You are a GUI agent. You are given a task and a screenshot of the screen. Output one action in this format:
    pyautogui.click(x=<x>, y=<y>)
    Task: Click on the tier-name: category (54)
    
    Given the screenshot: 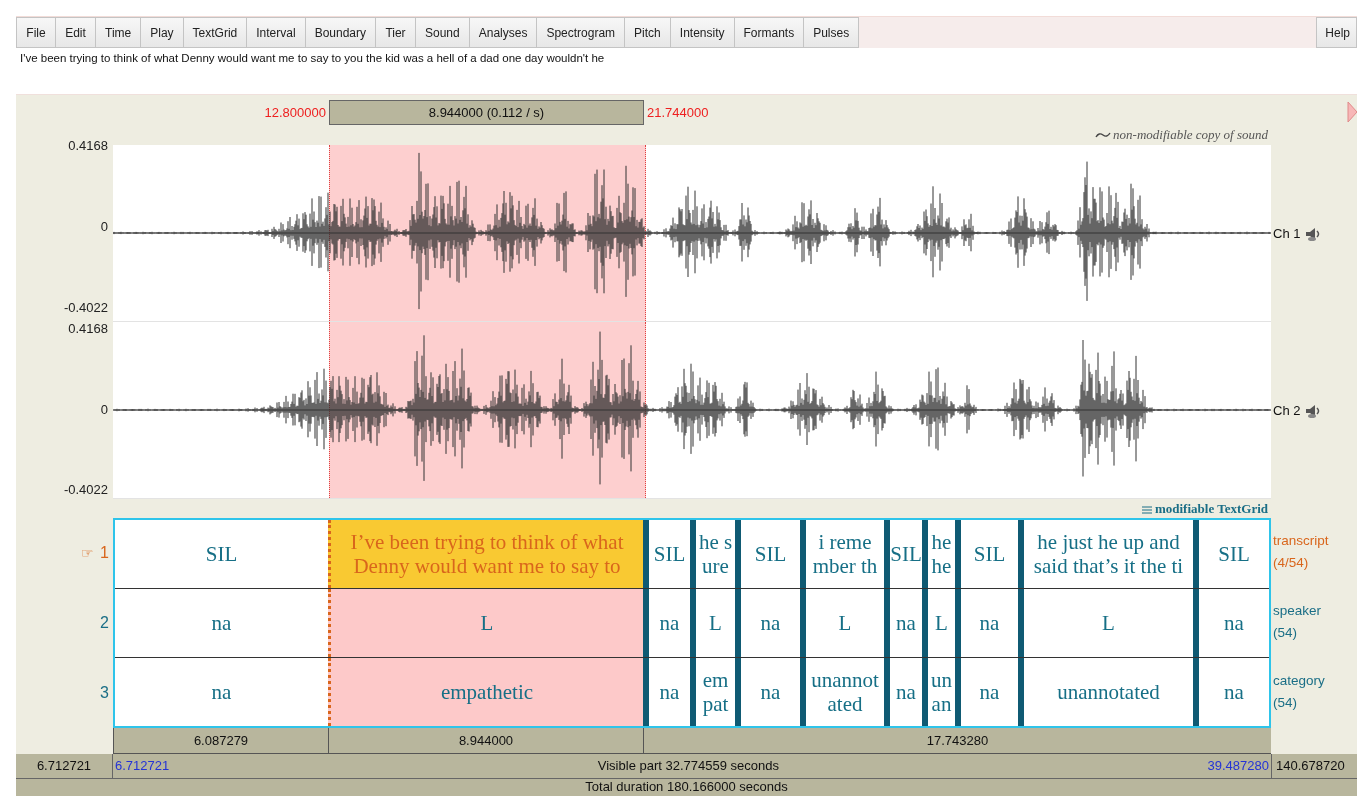 What is the action you would take?
    pyautogui.click(x=1314, y=693)
    